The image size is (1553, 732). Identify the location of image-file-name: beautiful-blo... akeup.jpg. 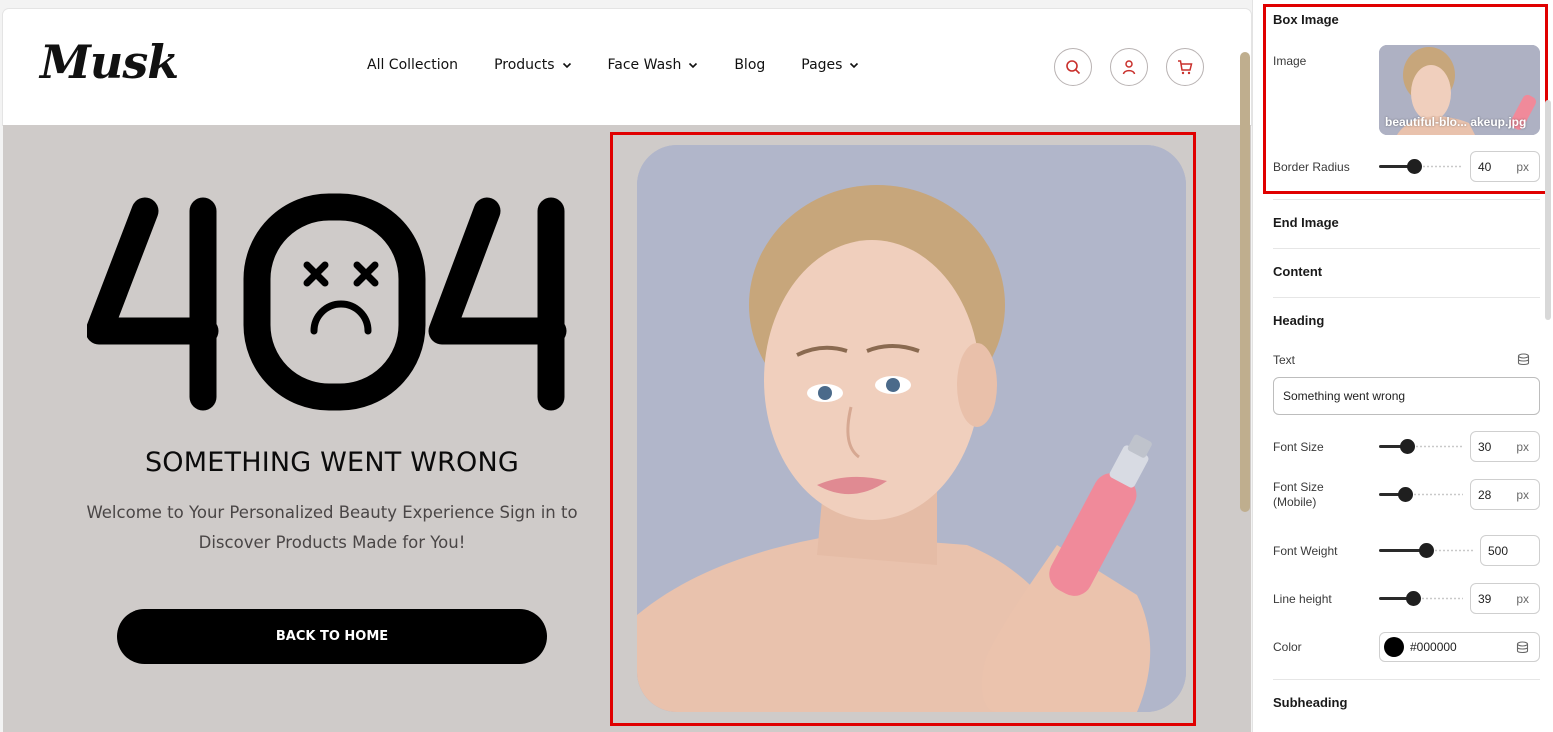
(1456, 122).